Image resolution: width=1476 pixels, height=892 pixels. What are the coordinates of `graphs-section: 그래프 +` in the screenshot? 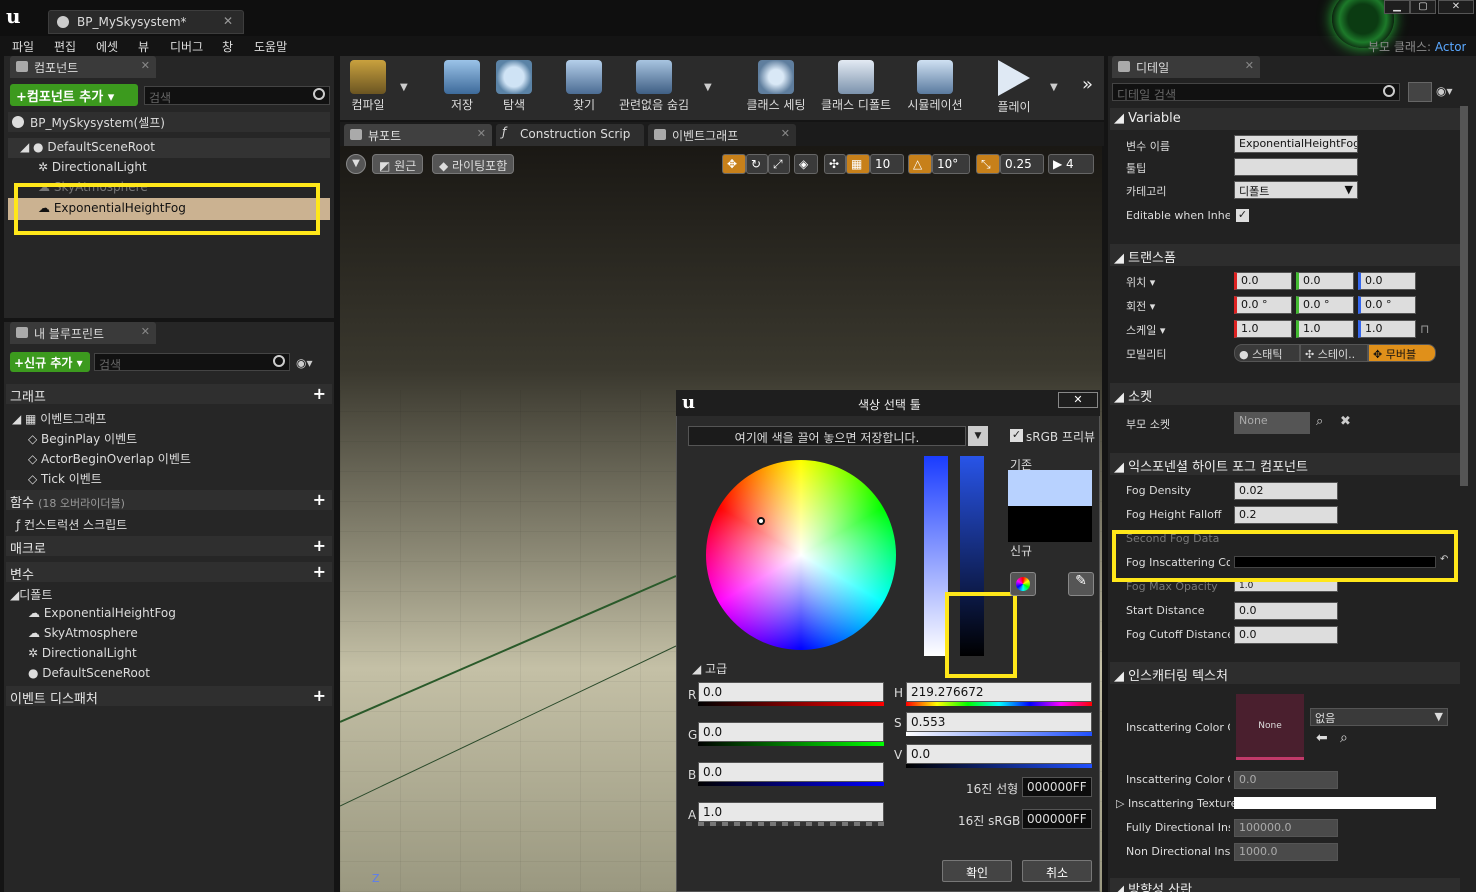 It's located at (169, 394).